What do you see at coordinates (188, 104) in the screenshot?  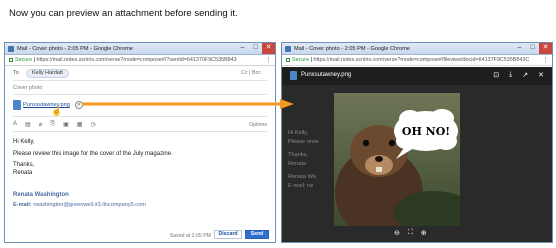 I see `transition-arrow-icon` at bounding box center [188, 104].